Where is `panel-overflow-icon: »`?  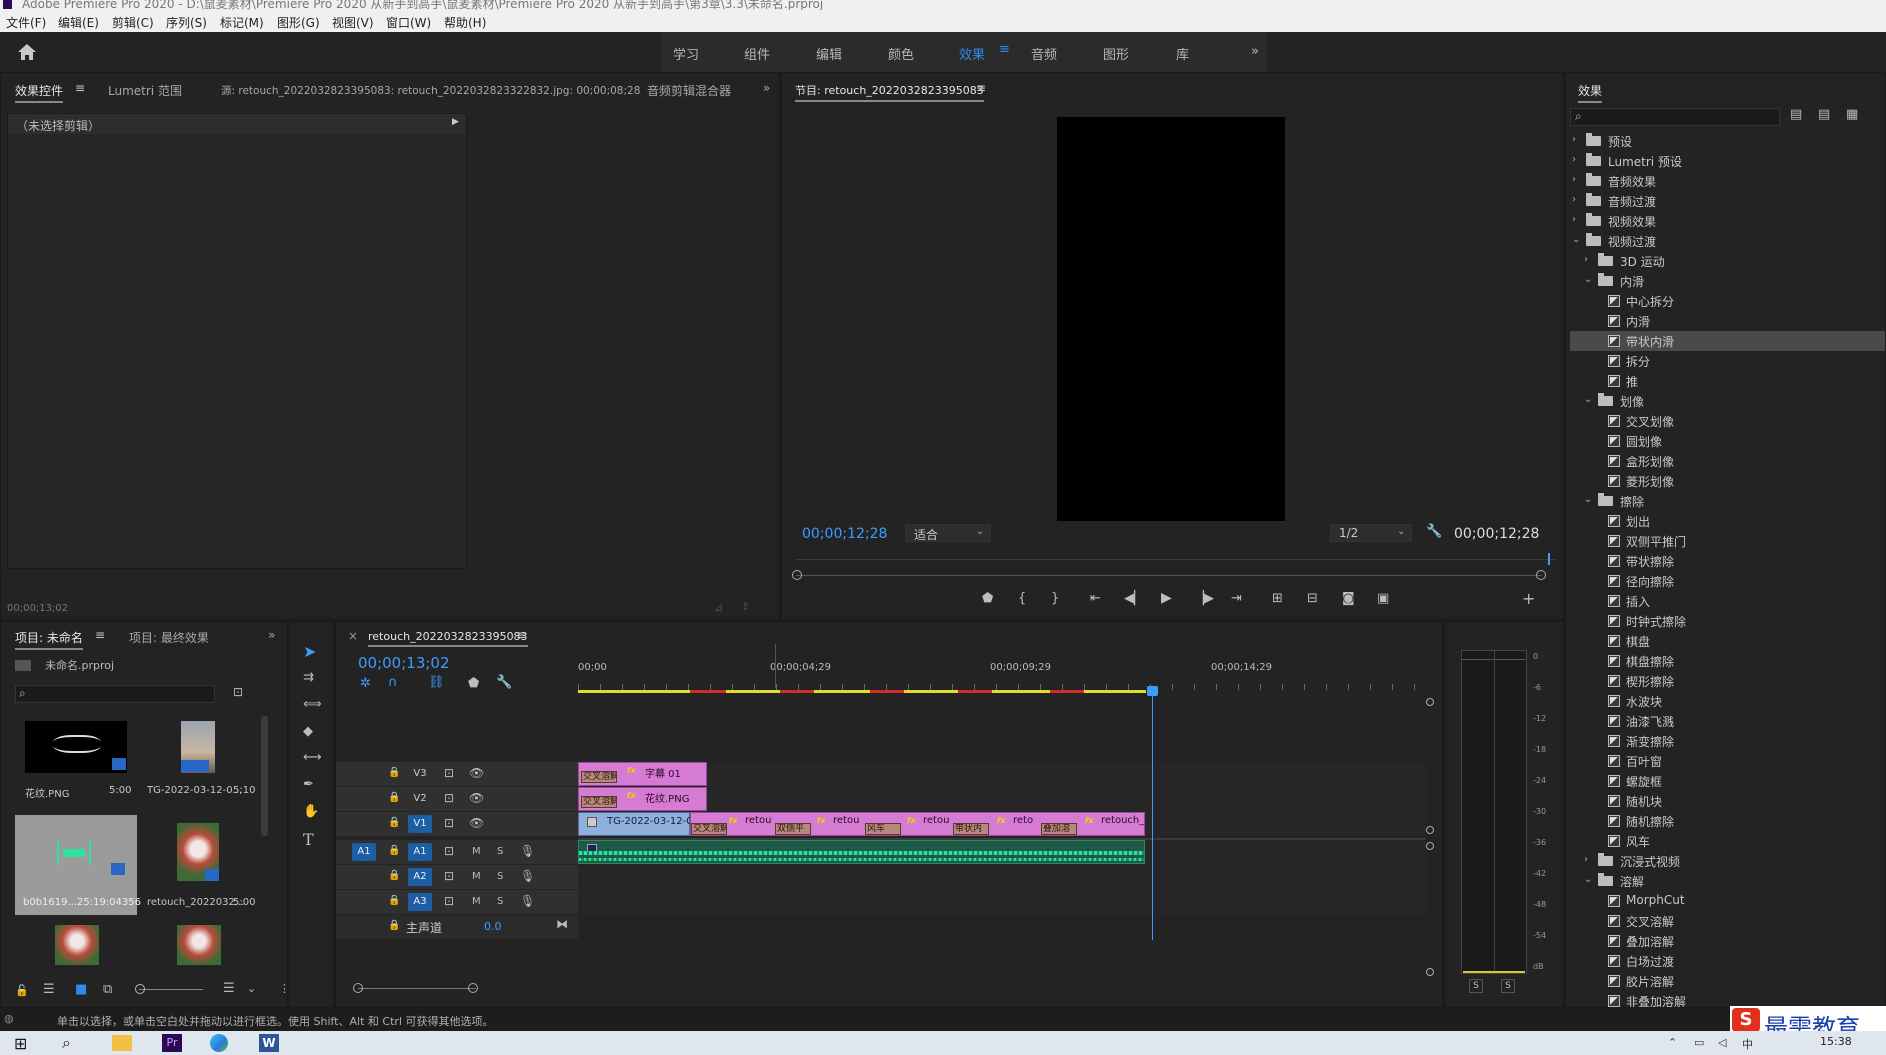
panel-overflow-icon: » is located at coordinates (271, 635).